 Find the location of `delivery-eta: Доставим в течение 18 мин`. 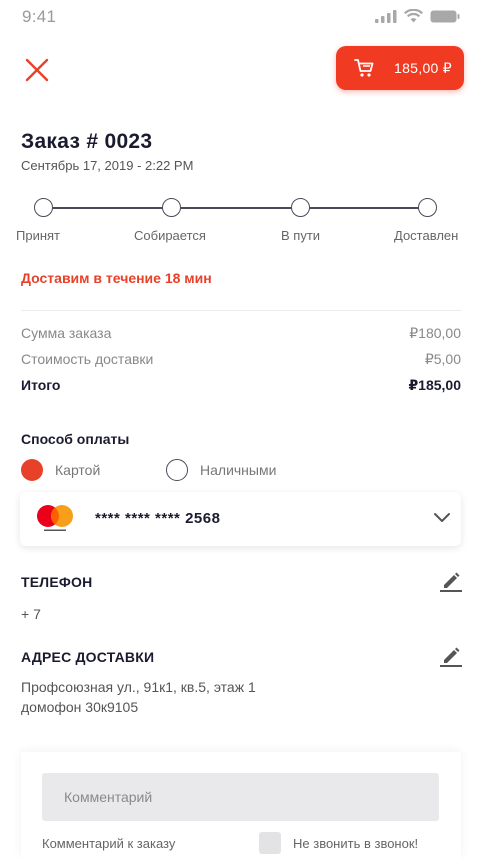

delivery-eta: Доставим в течение 18 мин is located at coordinates (116, 278).